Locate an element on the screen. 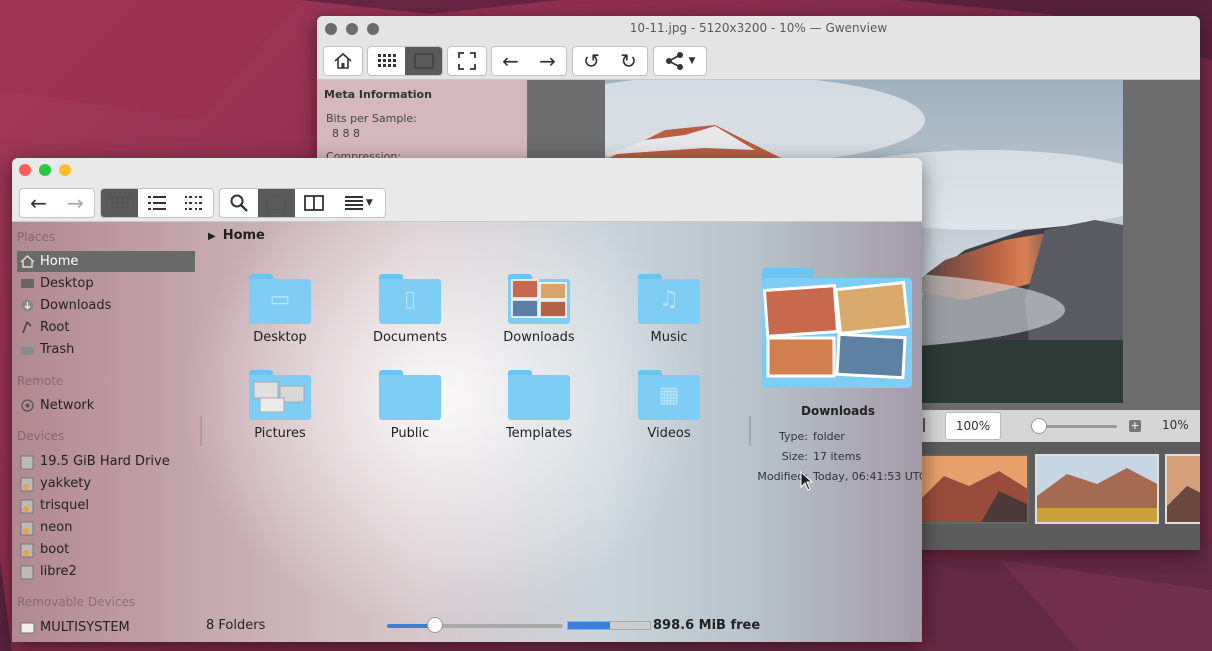 The image size is (1212, 651). device-item: boot is located at coordinates (106, 549).